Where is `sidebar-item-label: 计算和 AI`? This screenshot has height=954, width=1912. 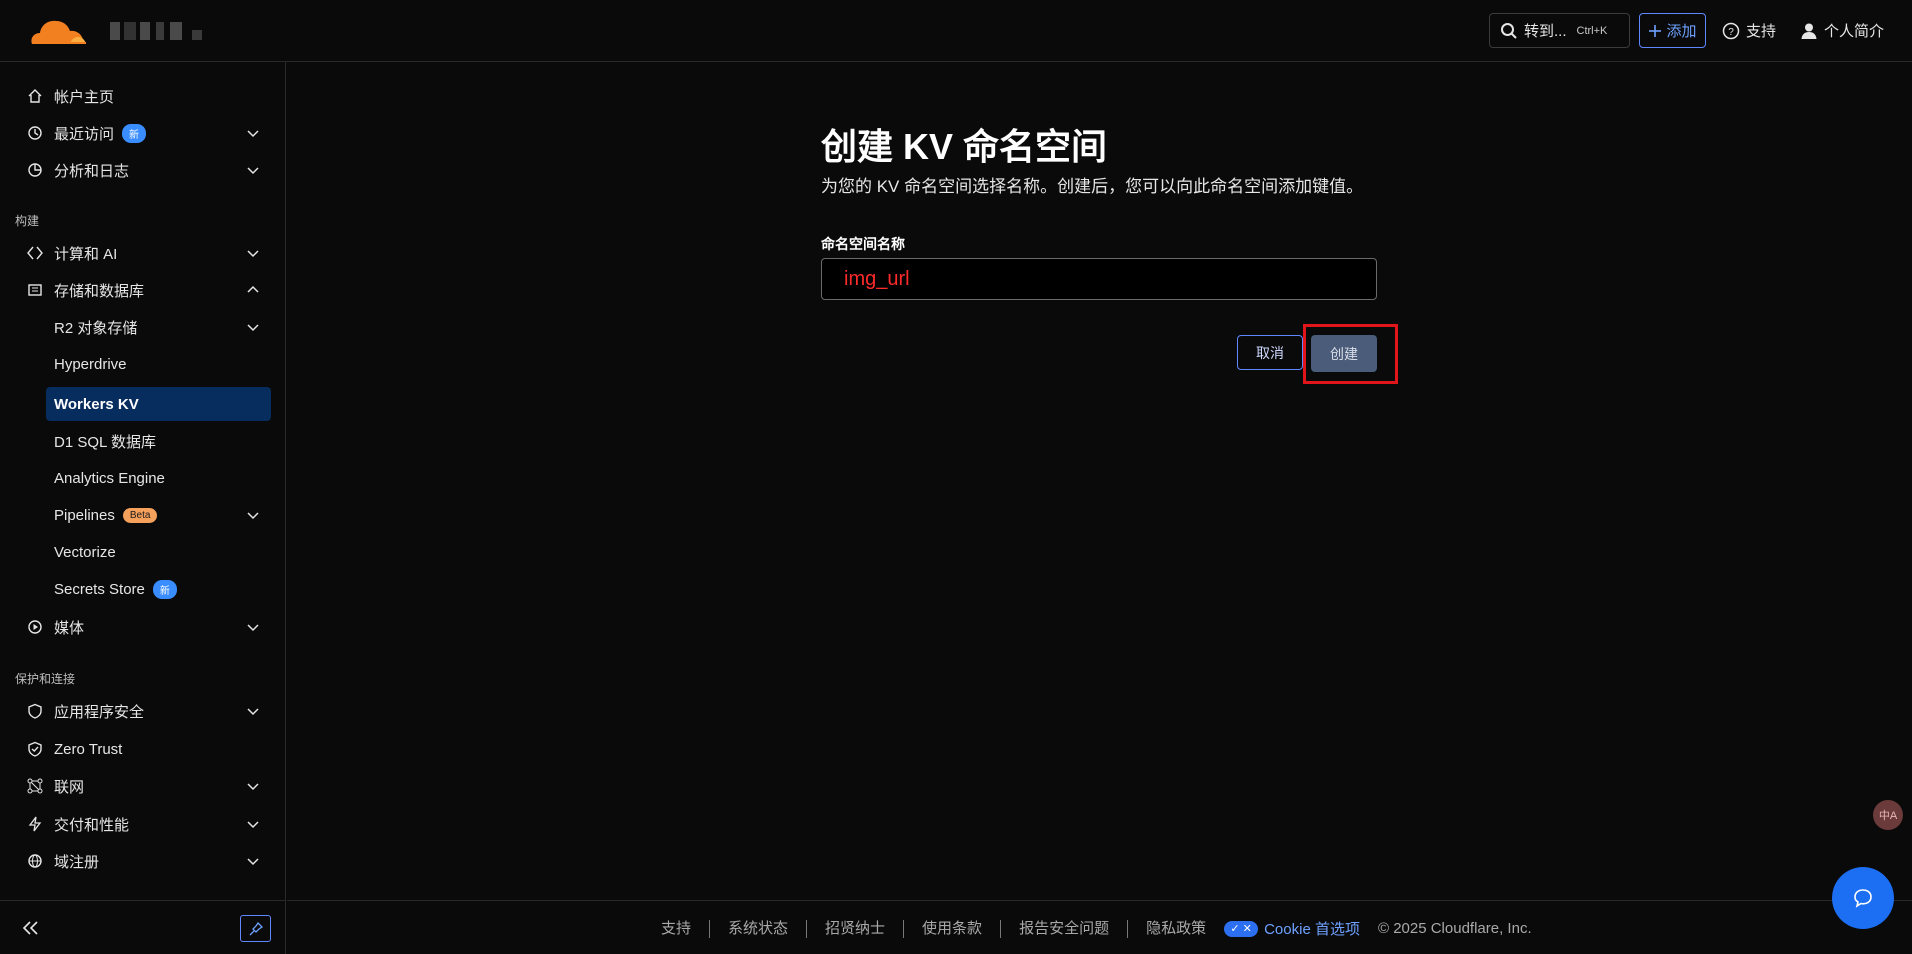 sidebar-item-label: 计算和 AI is located at coordinates (86, 254).